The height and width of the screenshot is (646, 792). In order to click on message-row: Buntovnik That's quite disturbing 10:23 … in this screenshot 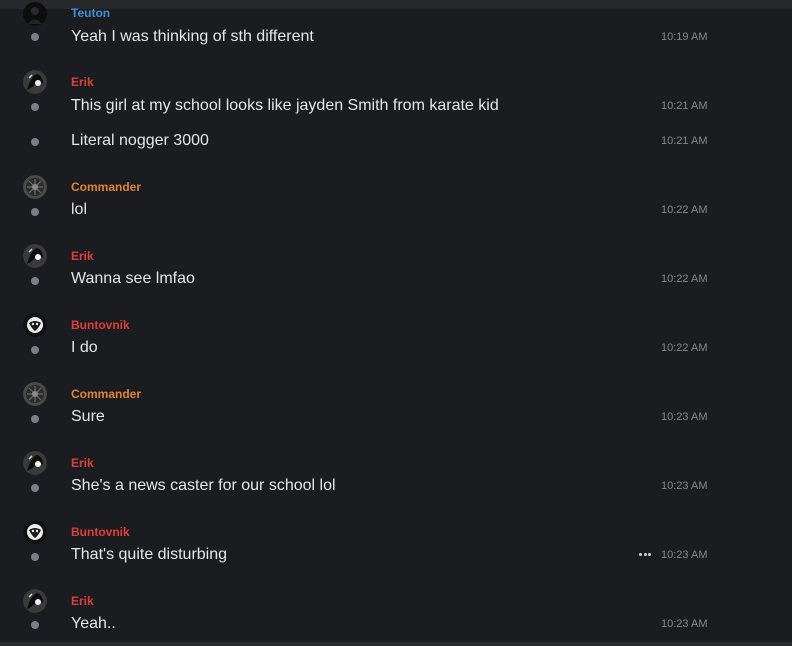, I will do `click(396, 541)`.